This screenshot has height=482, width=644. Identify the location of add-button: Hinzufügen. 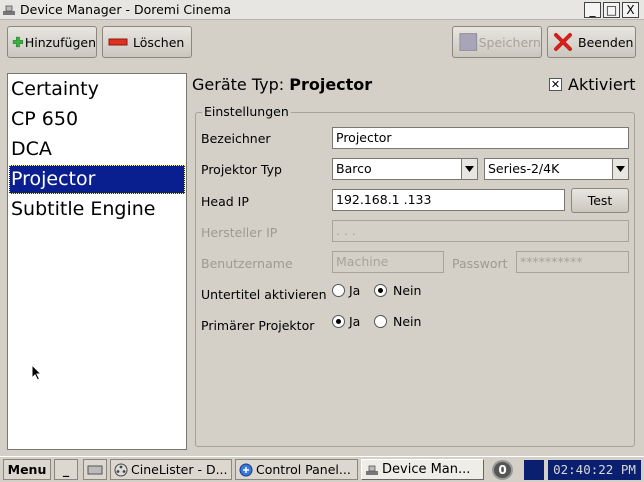
(52, 42).